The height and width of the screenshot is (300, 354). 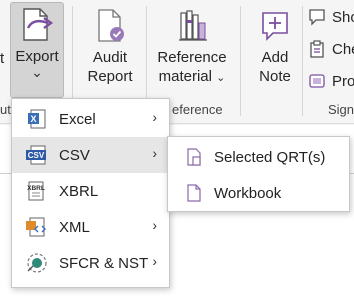 I want to click on menu-item-xml: XML ›, so click(x=90, y=227).